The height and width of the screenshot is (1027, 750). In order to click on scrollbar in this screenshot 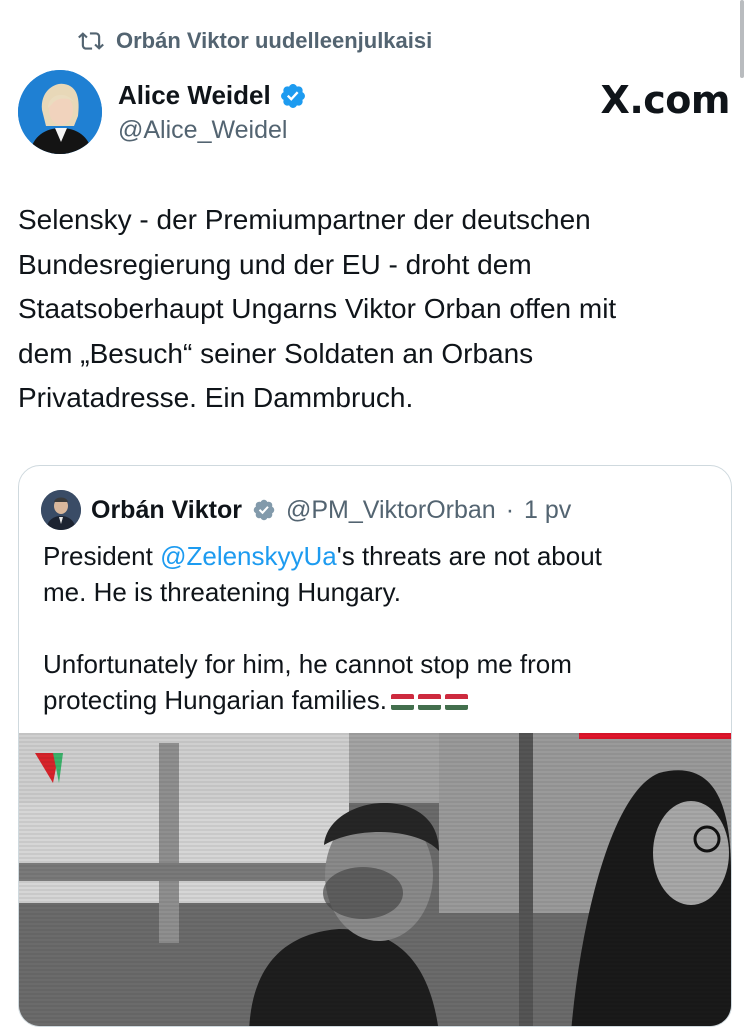, I will do `click(742, 39)`.